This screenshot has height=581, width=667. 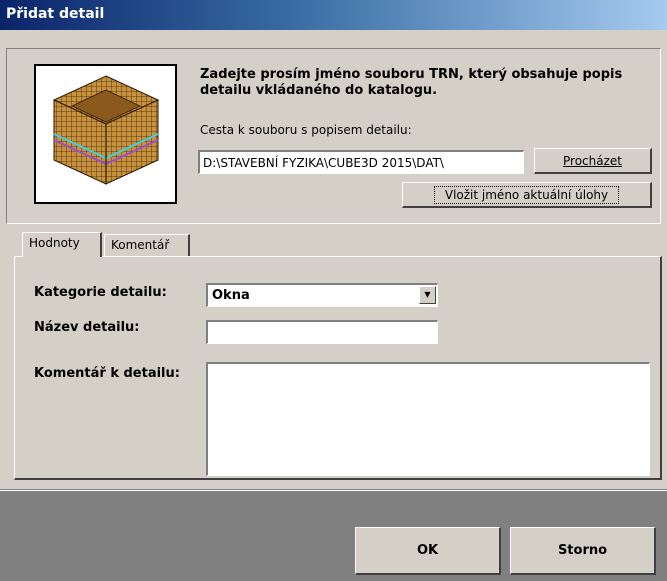 I want to click on detail-preview-image, so click(x=105, y=134).